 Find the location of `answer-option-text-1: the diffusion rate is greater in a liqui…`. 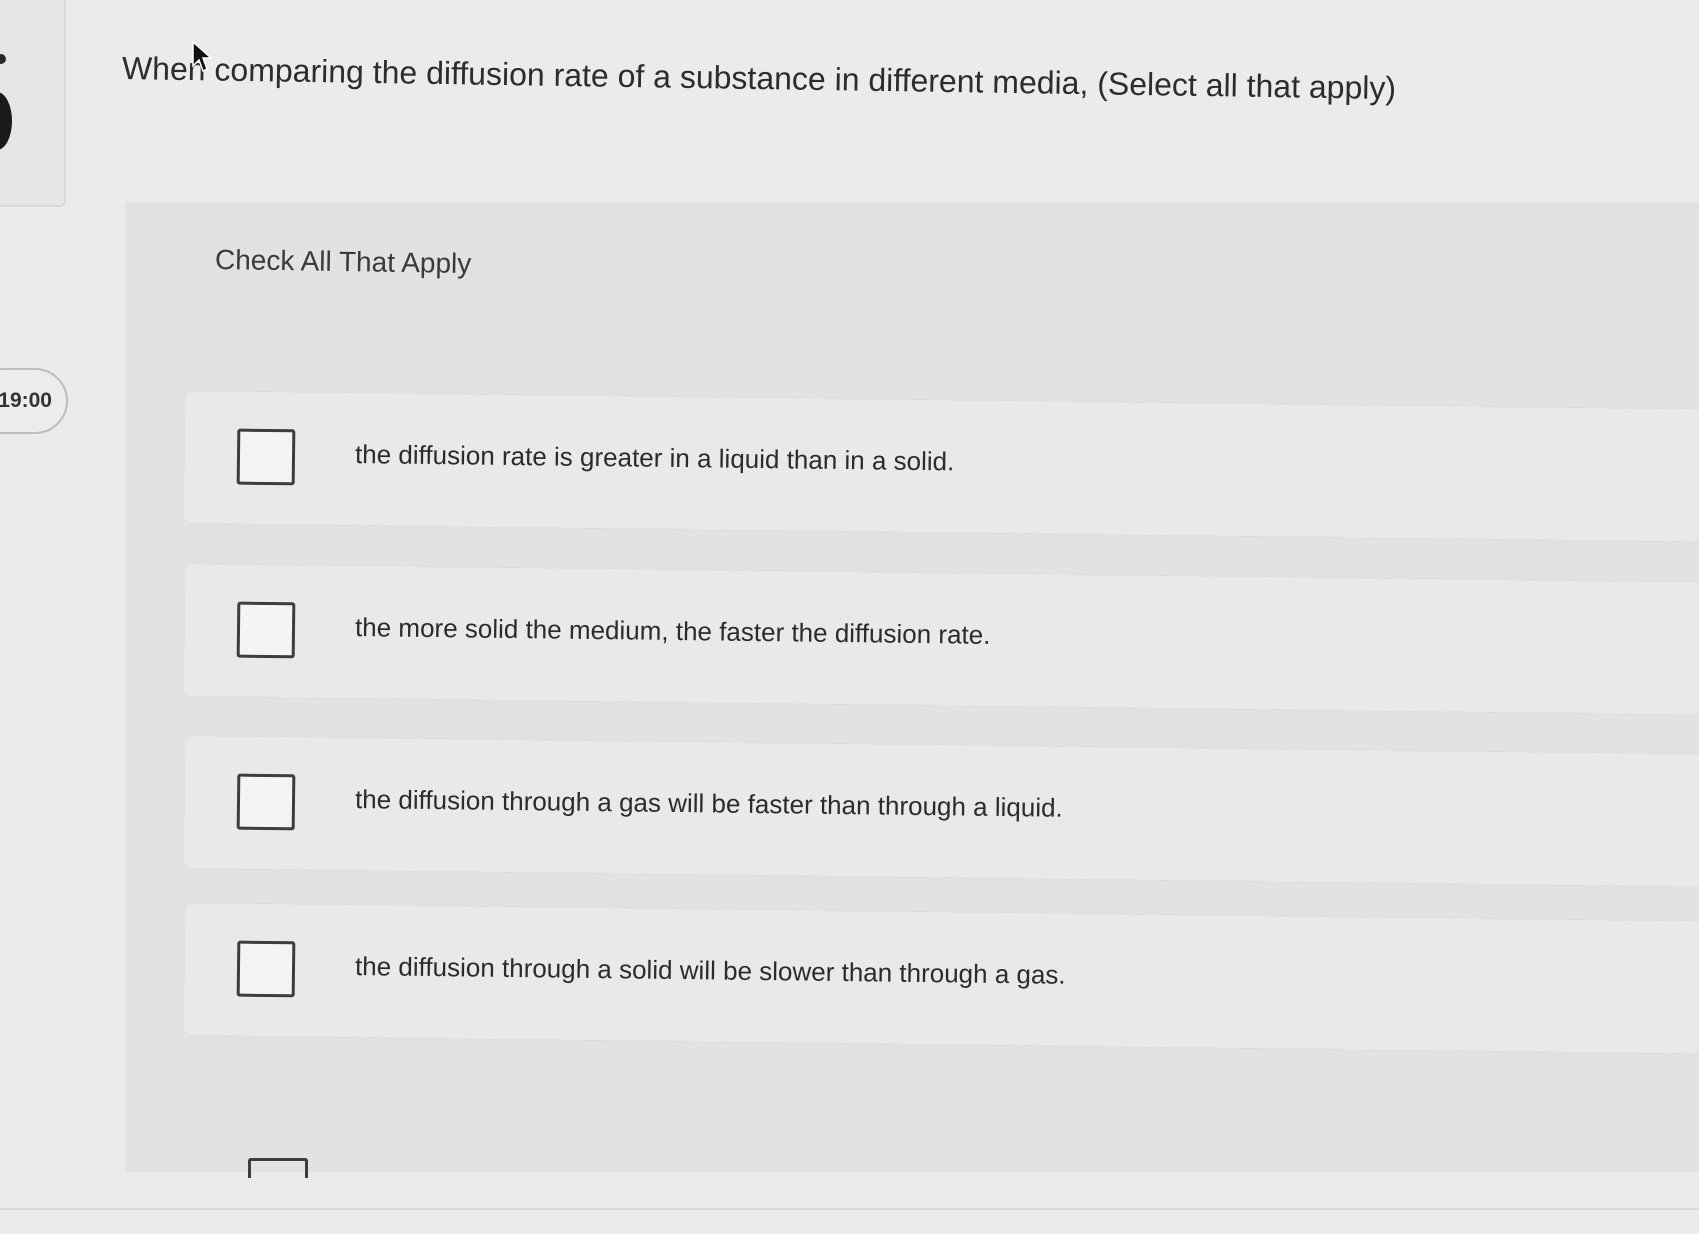

answer-option-text-1: the diffusion rate is greater in a liqui… is located at coordinates (654, 458).